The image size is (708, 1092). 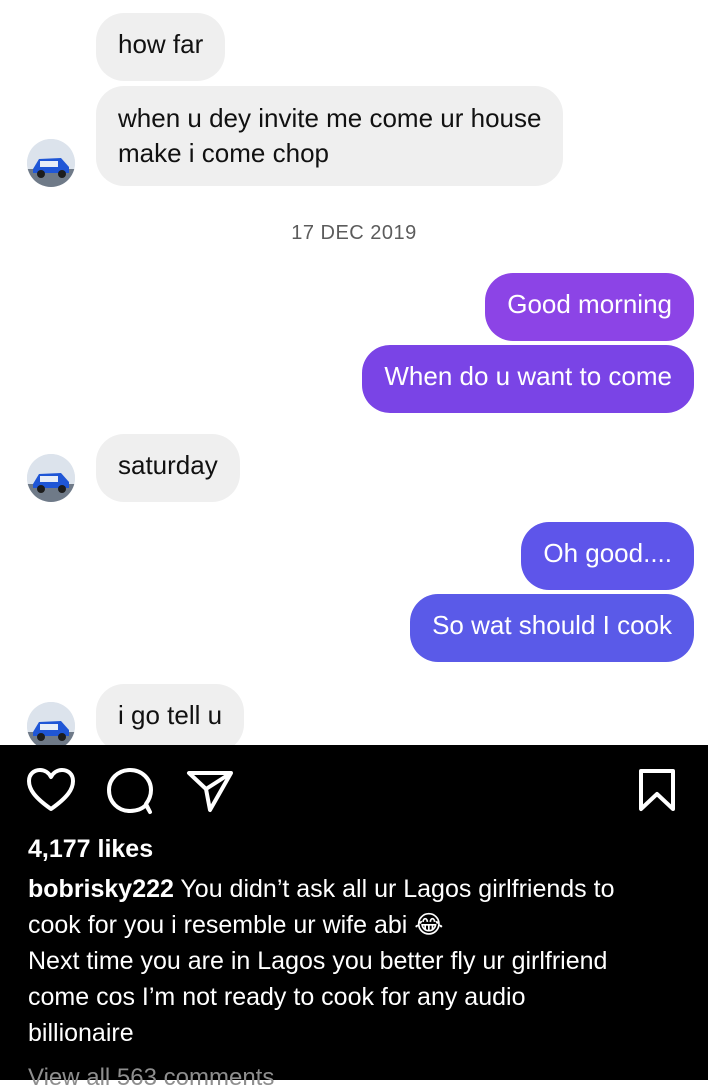 What do you see at coordinates (161, 44) in the screenshot?
I see `message-text: how far` at bounding box center [161, 44].